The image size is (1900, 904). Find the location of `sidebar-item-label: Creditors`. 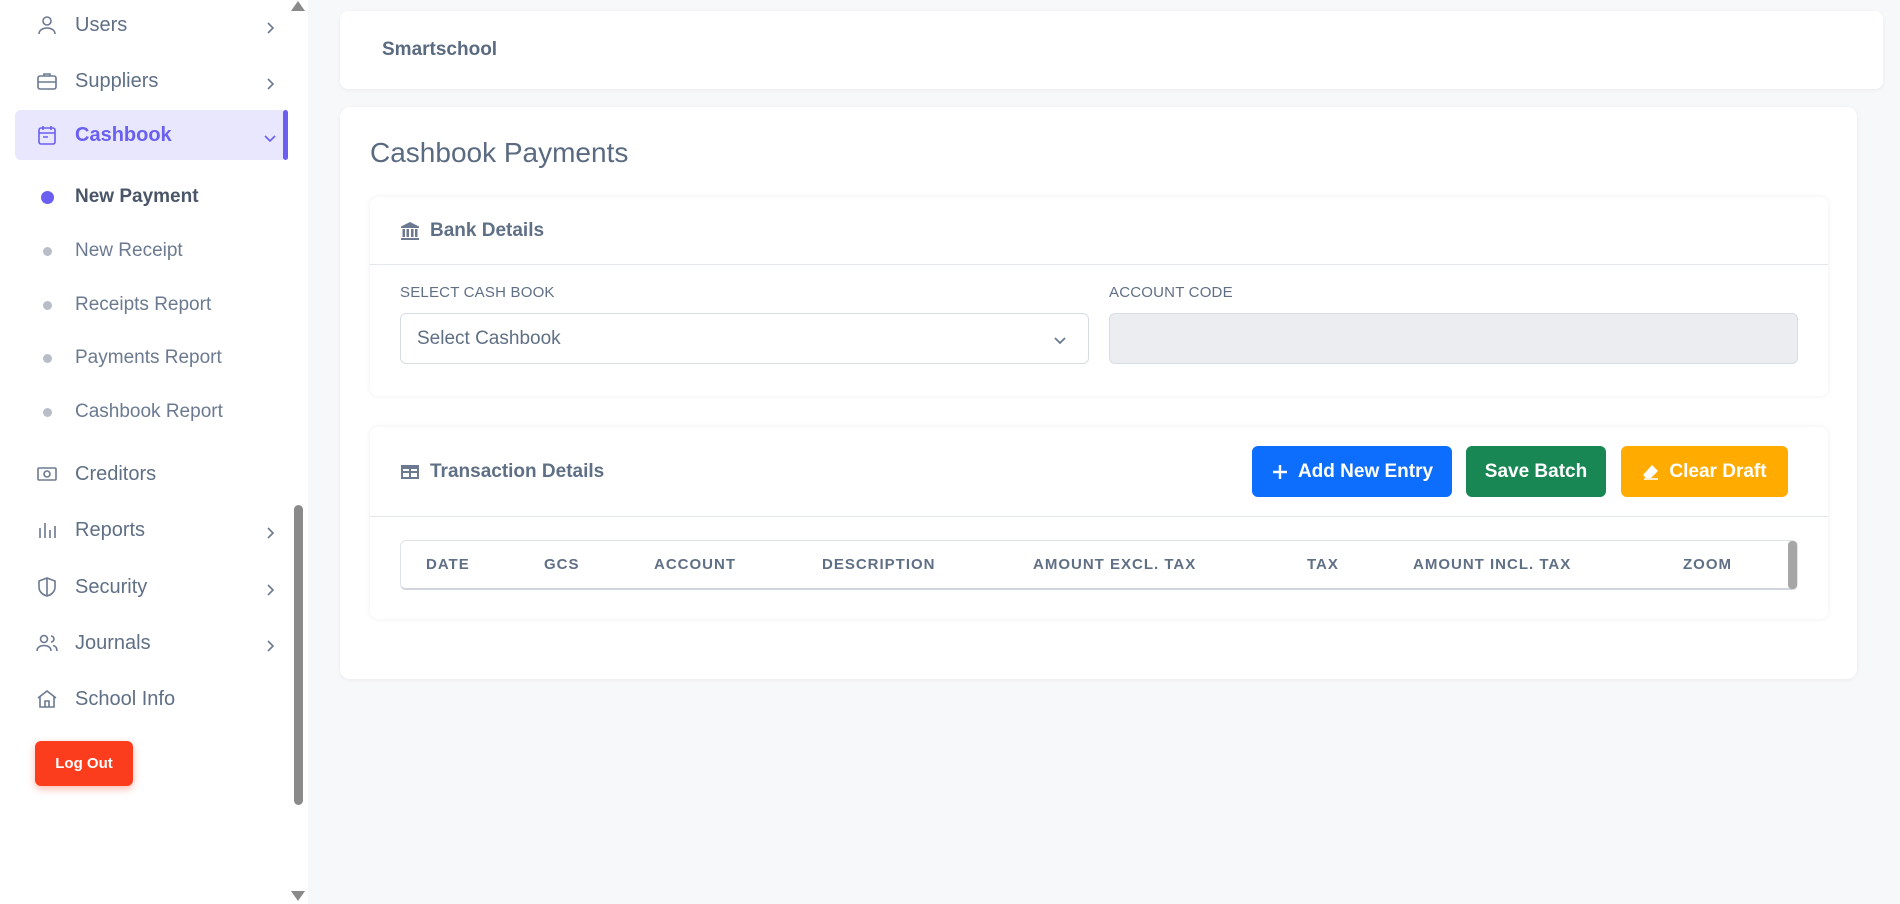

sidebar-item-label: Creditors is located at coordinates (116, 473).